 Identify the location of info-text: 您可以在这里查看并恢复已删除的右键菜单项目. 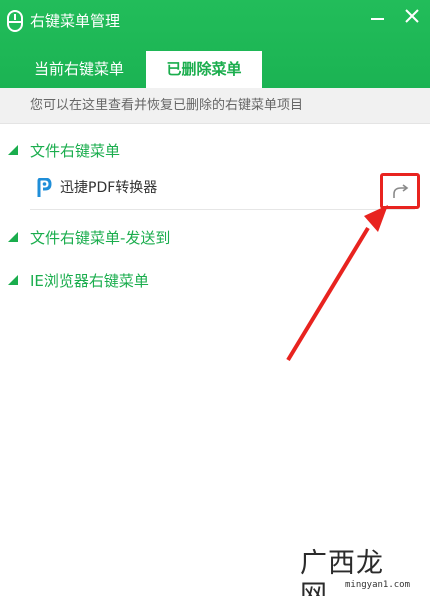
(167, 105).